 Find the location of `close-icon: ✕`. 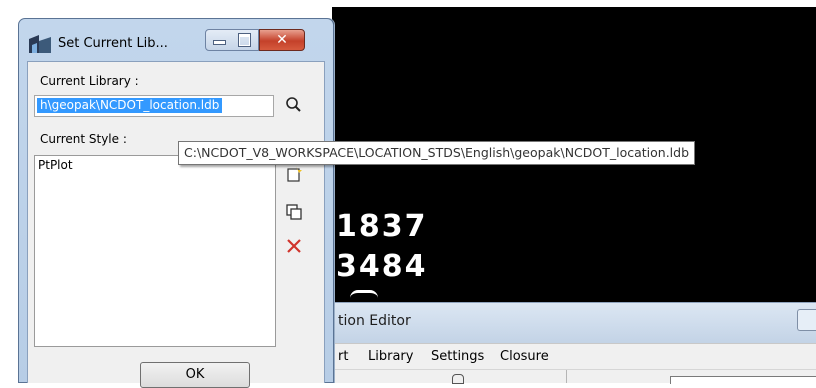

close-icon: ✕ is located at coordinates (282, 40).